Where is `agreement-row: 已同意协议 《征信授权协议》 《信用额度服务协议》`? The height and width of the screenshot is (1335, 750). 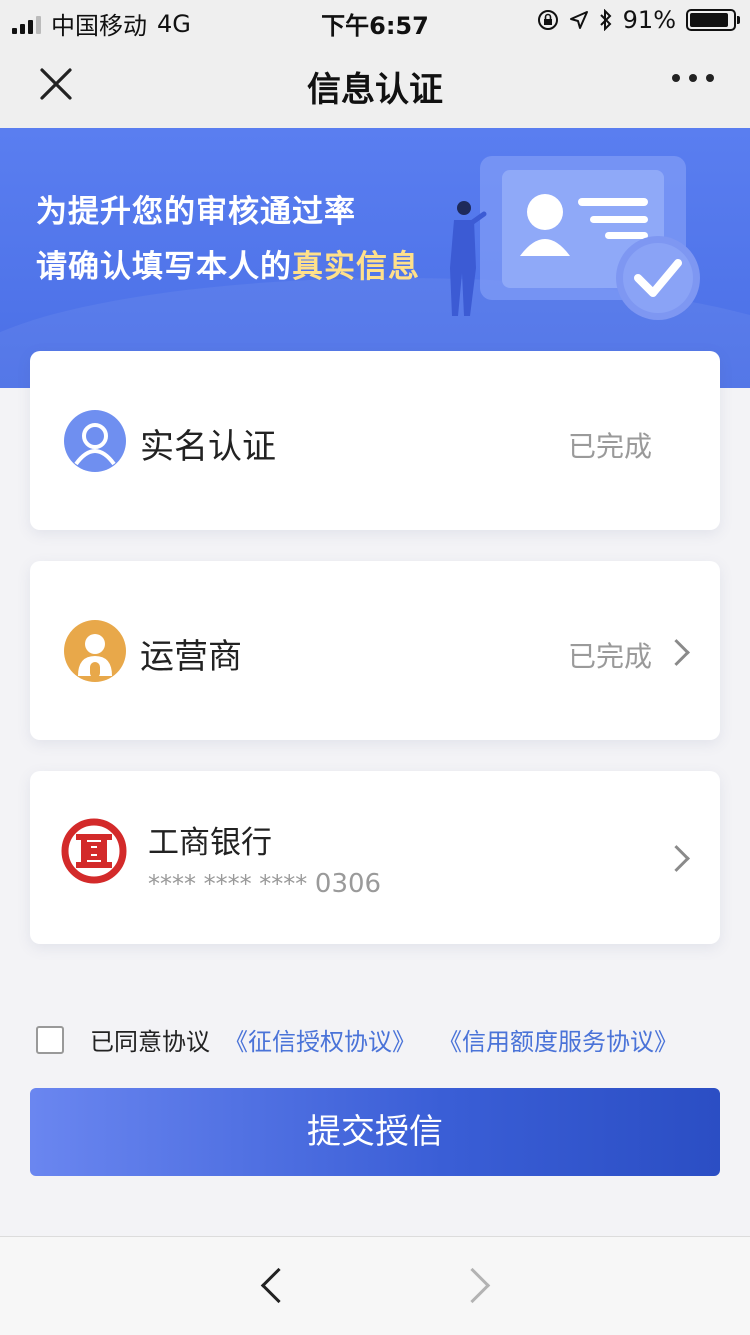
agreement-row: 已同意协议 《征信授权协议》 《信用额度服务协议》 is located at coordinates (357, 1039).